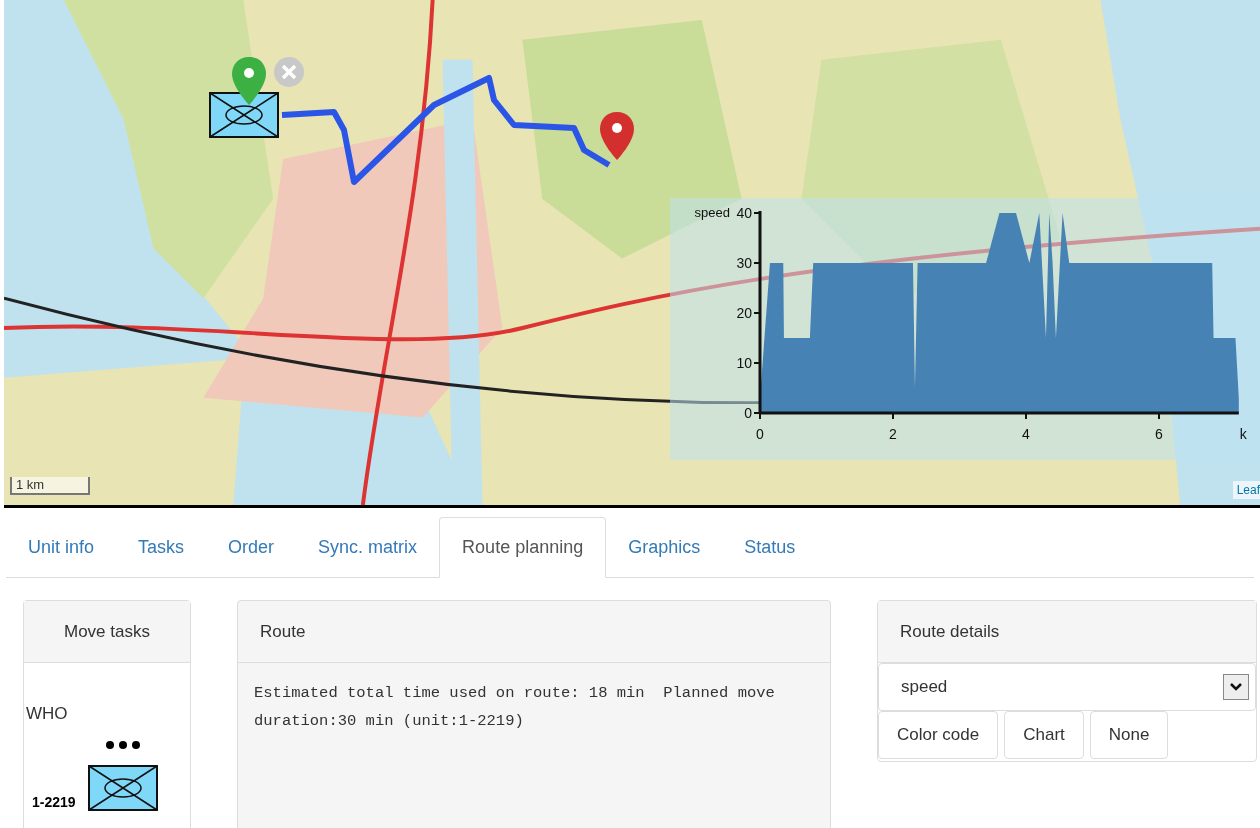 The image size is (1260, 828). Describe the element at coordinates (515, 707) in the screenshot. I see `route-summary: Estimated total time used on route: 18 min Planned move duration:30 min (unit:1-2219)` at that location.